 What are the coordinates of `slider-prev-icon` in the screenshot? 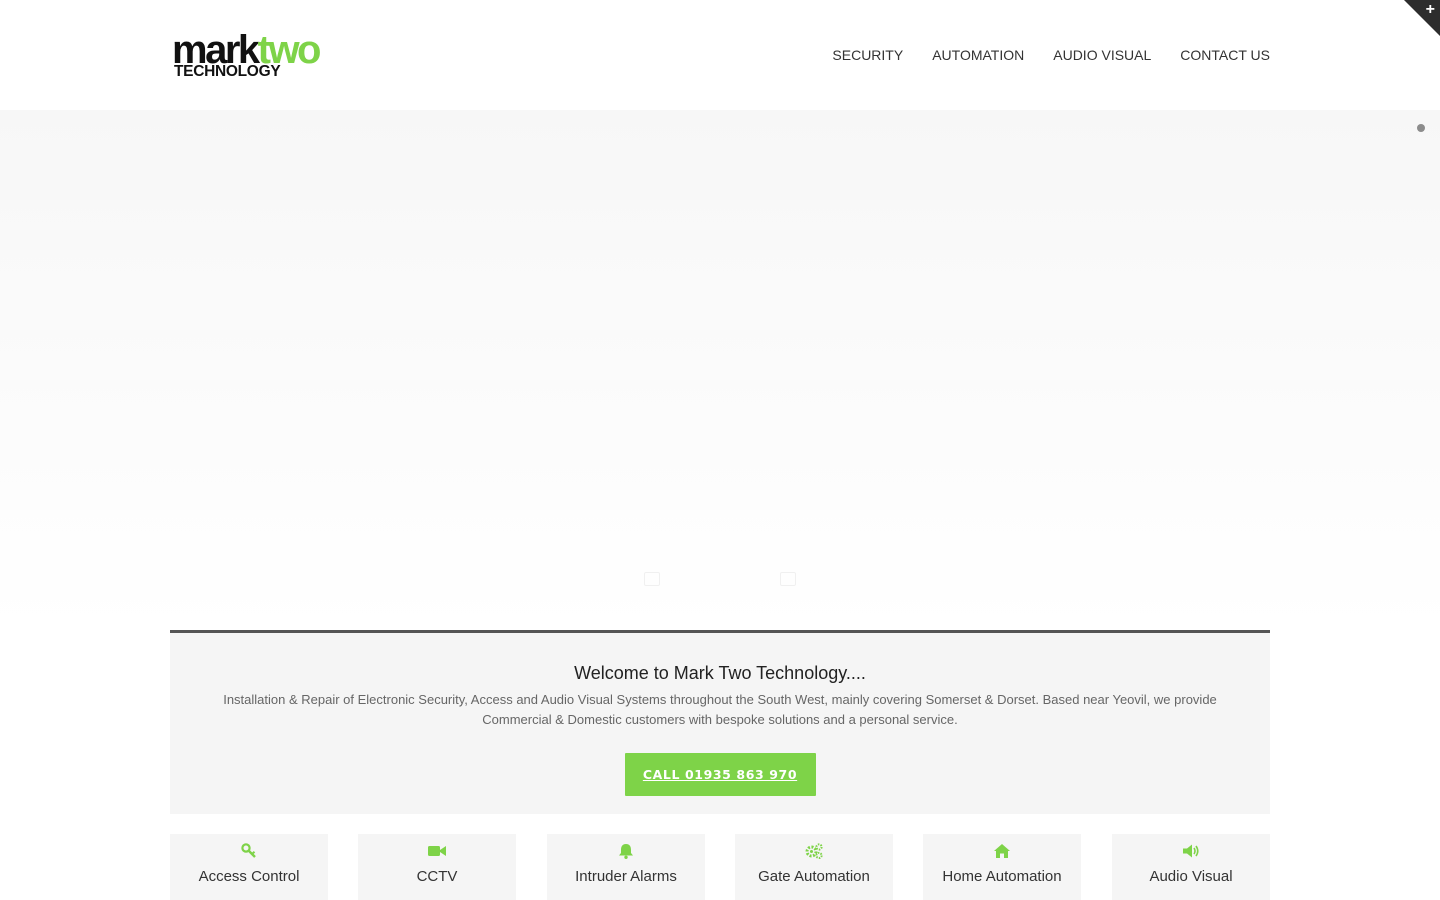 It's located at (652, 579).